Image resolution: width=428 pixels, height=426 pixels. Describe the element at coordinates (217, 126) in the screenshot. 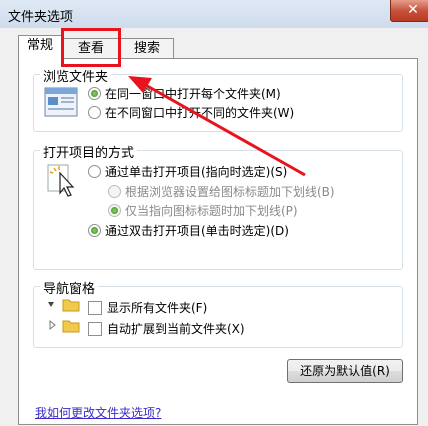

I see `annotation-arrow` at that location.